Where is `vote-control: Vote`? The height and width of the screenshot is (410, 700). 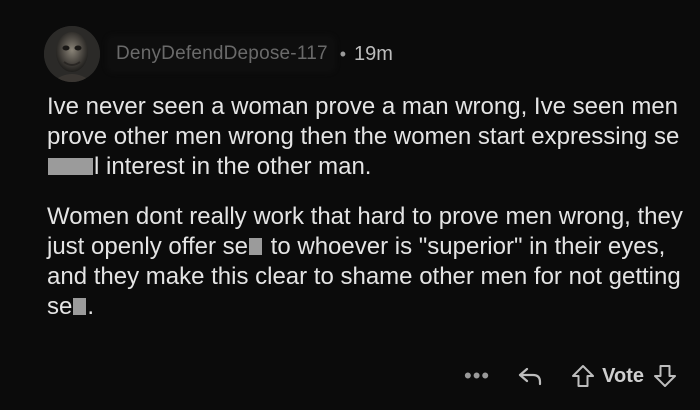 vote-control: Vote is located at coordinates (624, 376).